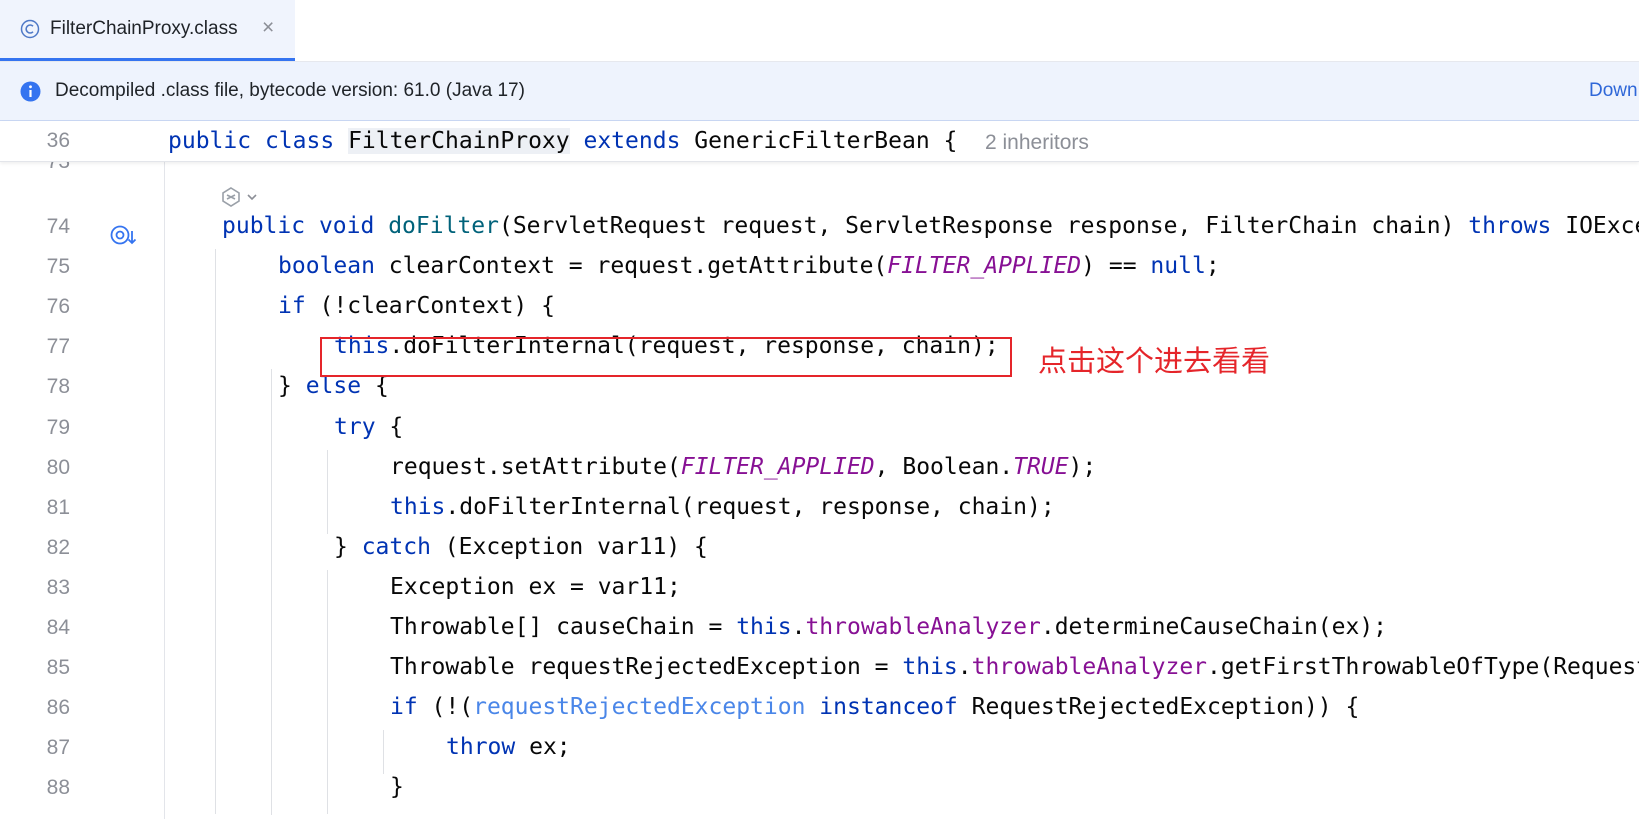  Describe the element at coordinates (1214, 627) in the screenshot. I see `code-token: .determineCauseChain(ex);` at that location.